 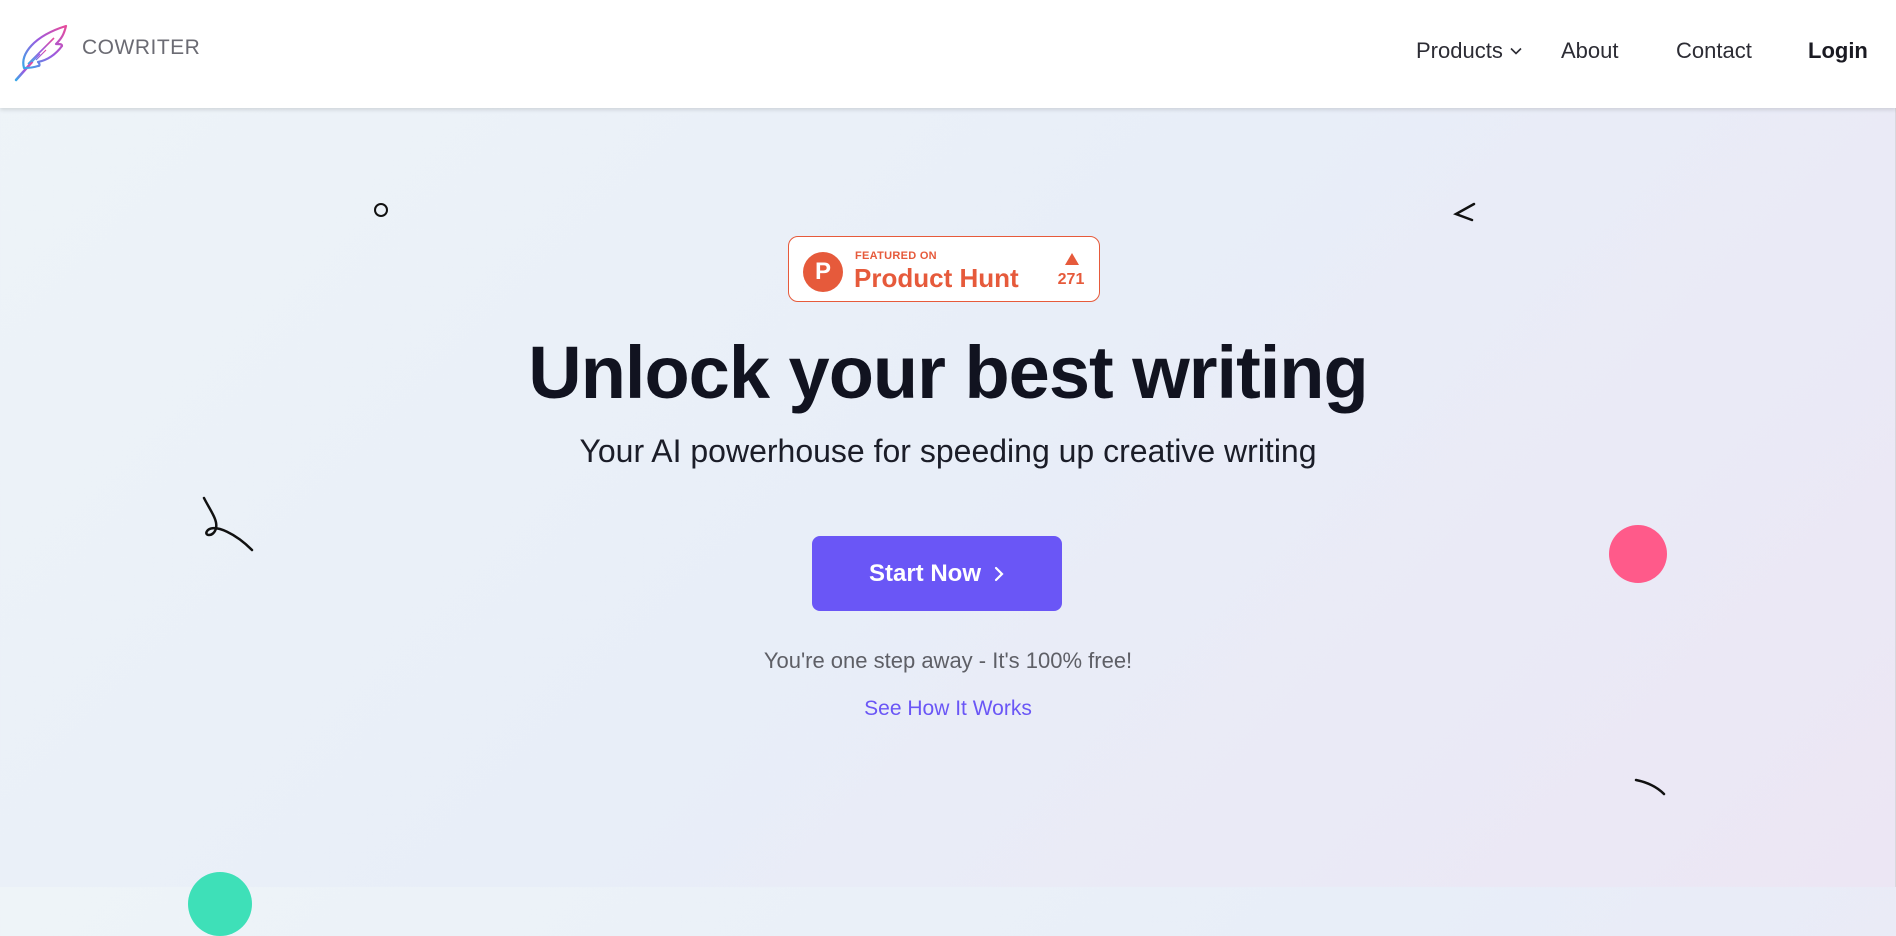 What do you see at coordinates (41, 53) in the screenshot?
I see `feather-quill-icon` at bounding box center [41, 53].